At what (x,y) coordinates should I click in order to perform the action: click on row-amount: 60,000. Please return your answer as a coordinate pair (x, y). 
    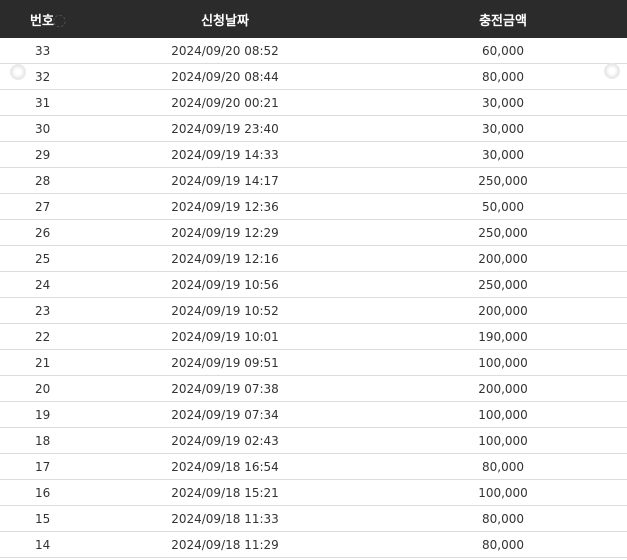
    Looking at the image, I should click on (503, 50).